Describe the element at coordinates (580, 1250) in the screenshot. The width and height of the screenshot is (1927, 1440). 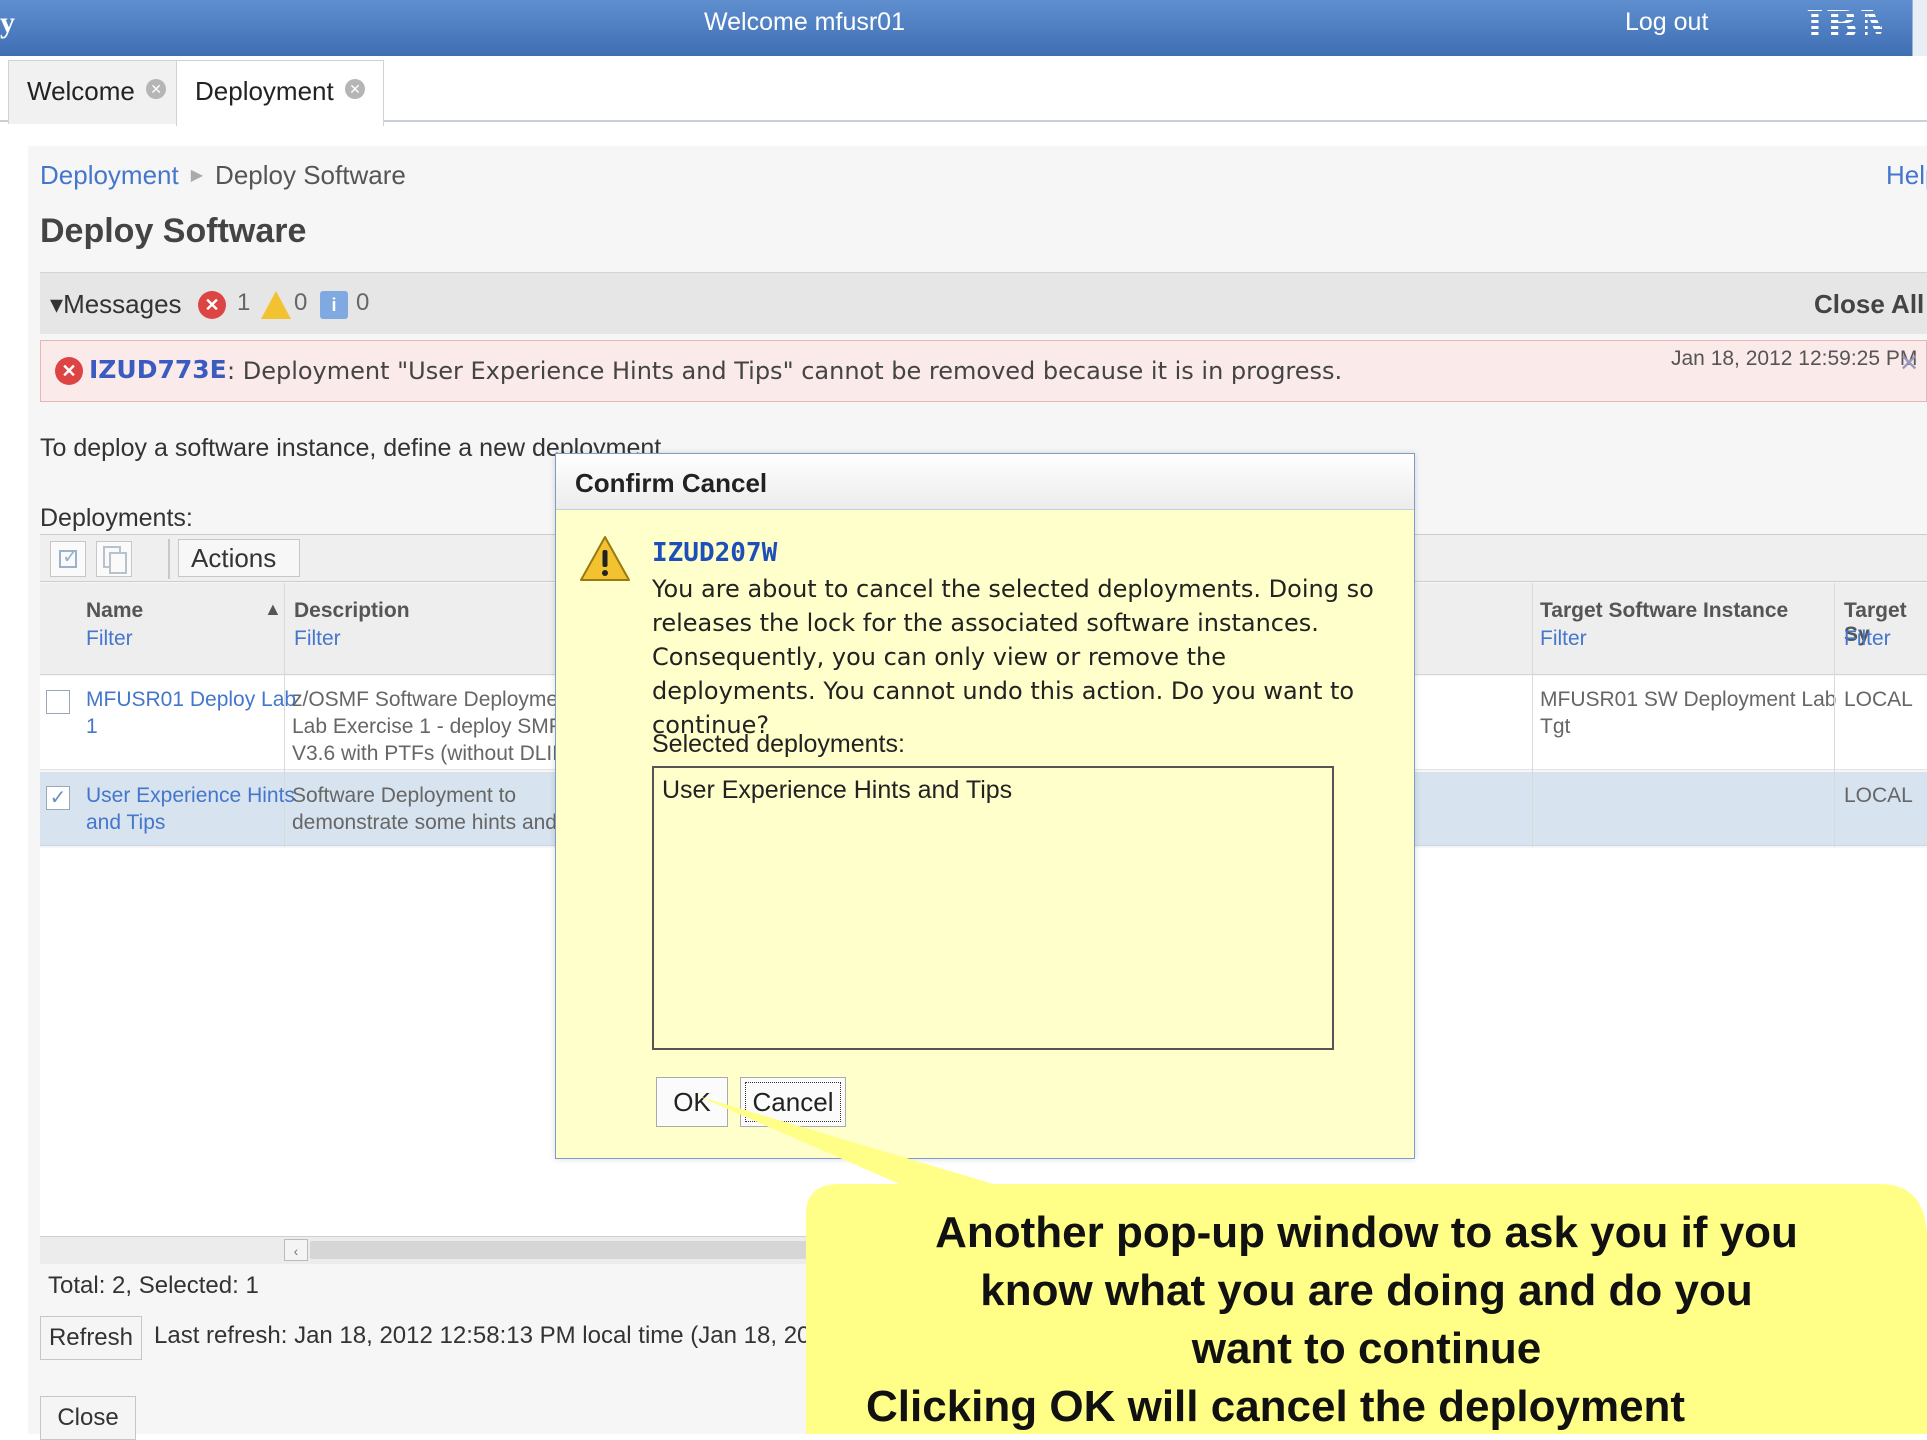
I see `scrollbar-thumb` at that location.